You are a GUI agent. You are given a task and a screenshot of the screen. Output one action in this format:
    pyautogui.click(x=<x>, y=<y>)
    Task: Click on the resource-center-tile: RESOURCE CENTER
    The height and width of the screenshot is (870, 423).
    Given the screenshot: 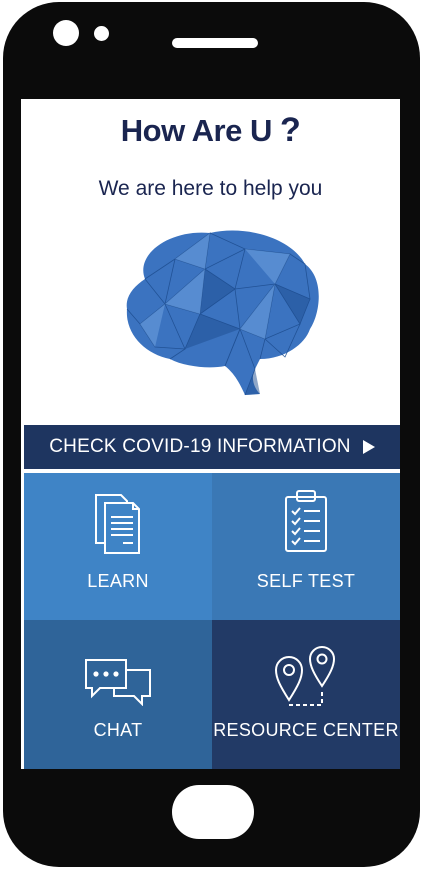 What is the action you would take?
    pyautogui.click(x=306, y=694)
    